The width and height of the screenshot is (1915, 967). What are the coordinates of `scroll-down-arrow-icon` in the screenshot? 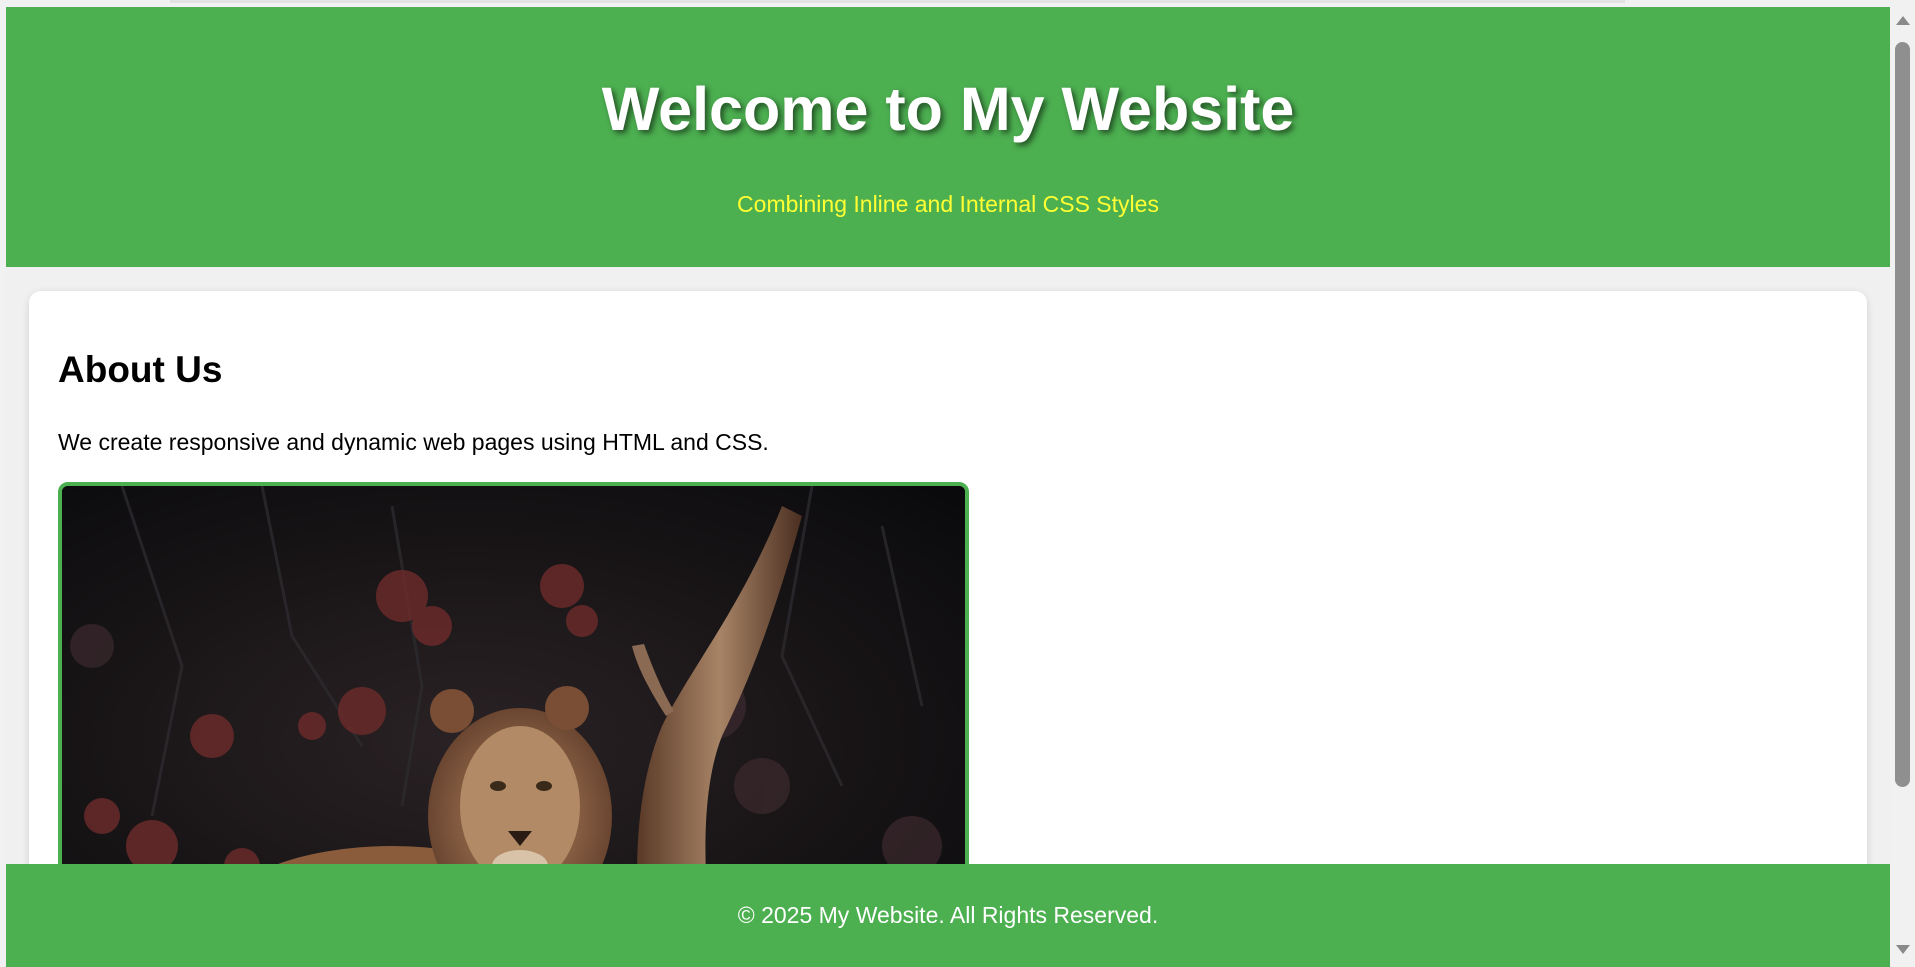 It's located at (1903, 949).